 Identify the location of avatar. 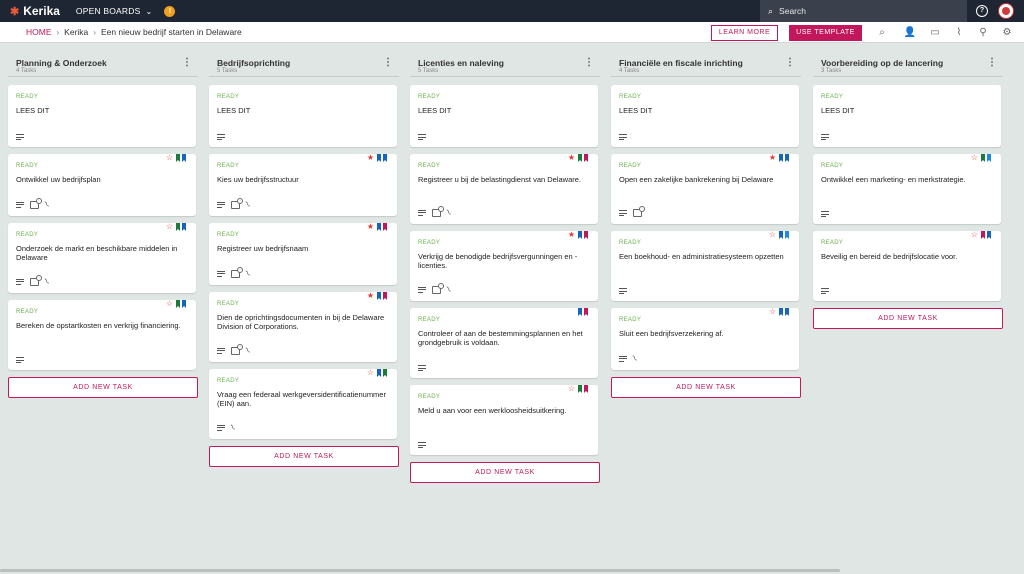
(1006, 11).